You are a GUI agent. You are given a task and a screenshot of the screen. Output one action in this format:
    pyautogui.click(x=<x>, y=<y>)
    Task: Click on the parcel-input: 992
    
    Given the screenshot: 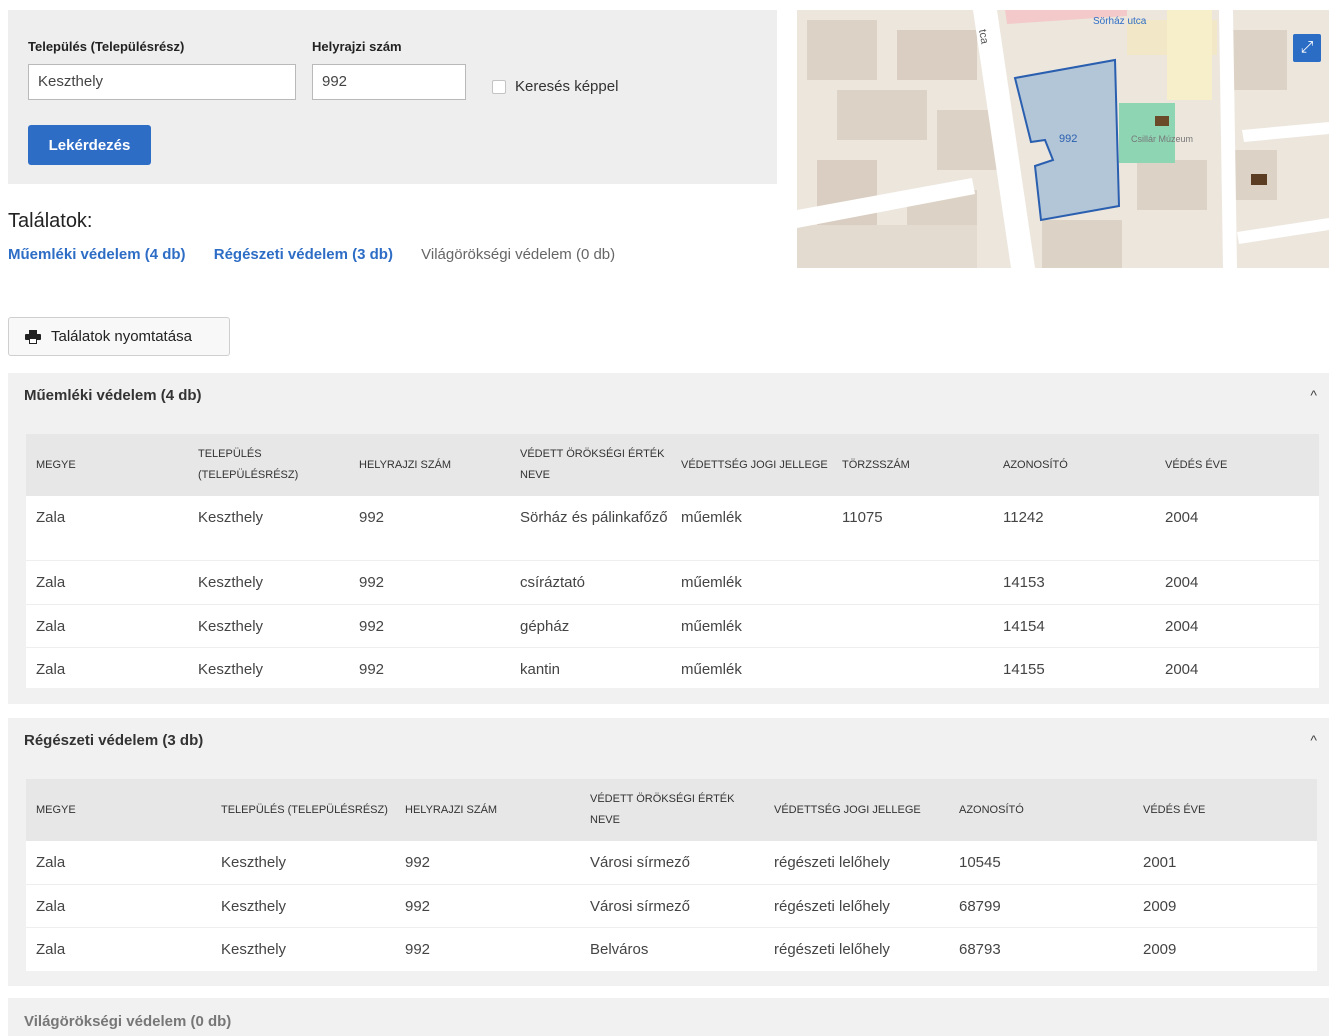 What is the action you would take?
    pyautogui.click(x=389, y=82)
    